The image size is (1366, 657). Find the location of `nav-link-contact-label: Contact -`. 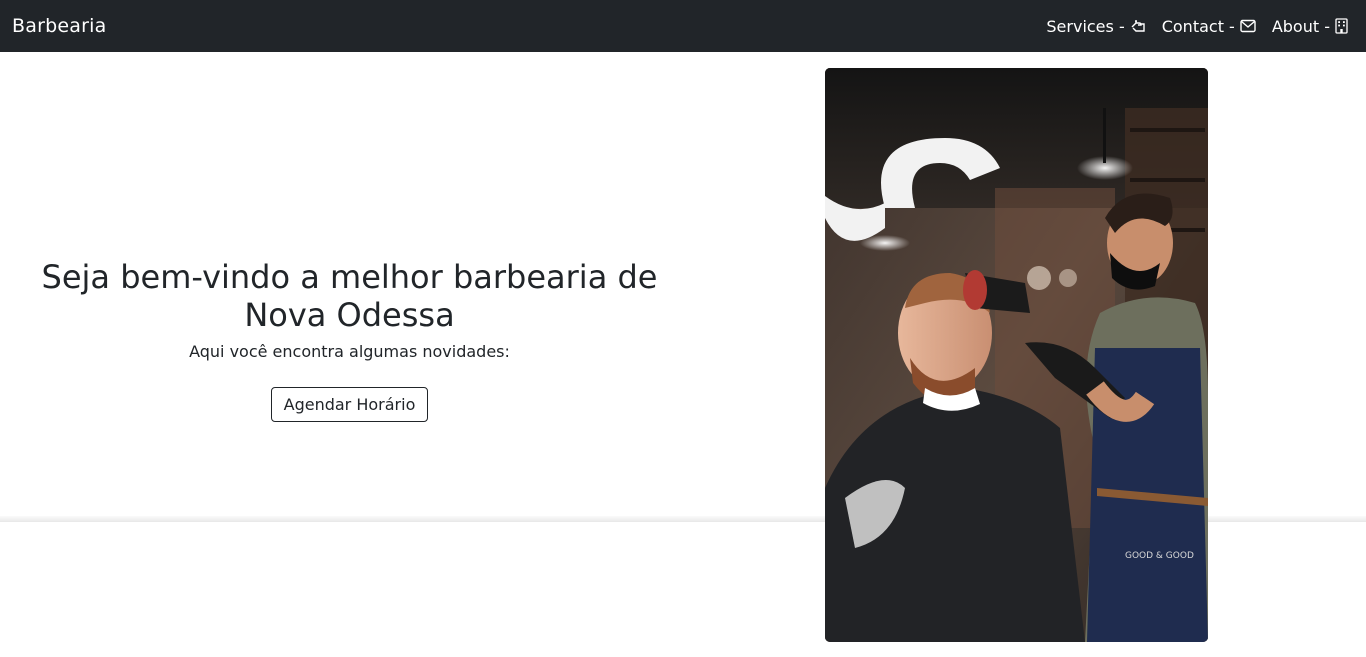

nav-link-contact-label: Contact - is located at coordinates (1198, 26).